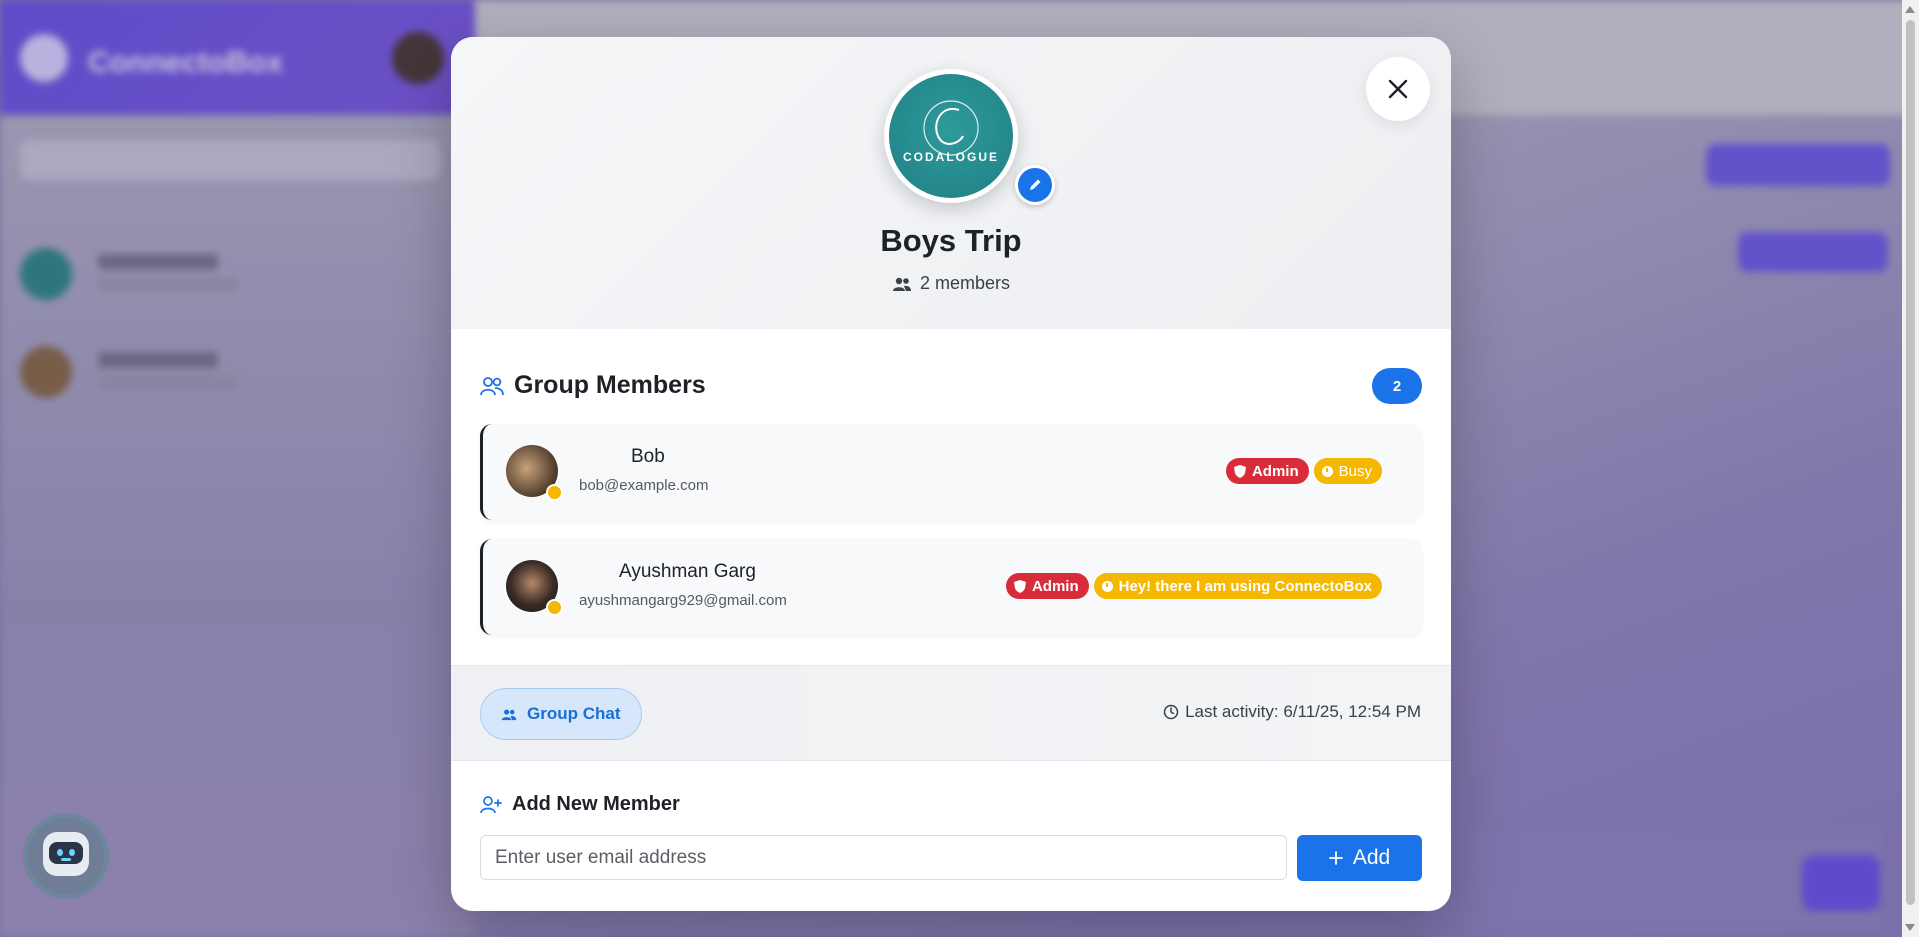 The width and height of the screenshot is (1919, 937). Describe the element at coordinates (1371, 857) in the screenshot. I see `add-button-label: Add` at that location.